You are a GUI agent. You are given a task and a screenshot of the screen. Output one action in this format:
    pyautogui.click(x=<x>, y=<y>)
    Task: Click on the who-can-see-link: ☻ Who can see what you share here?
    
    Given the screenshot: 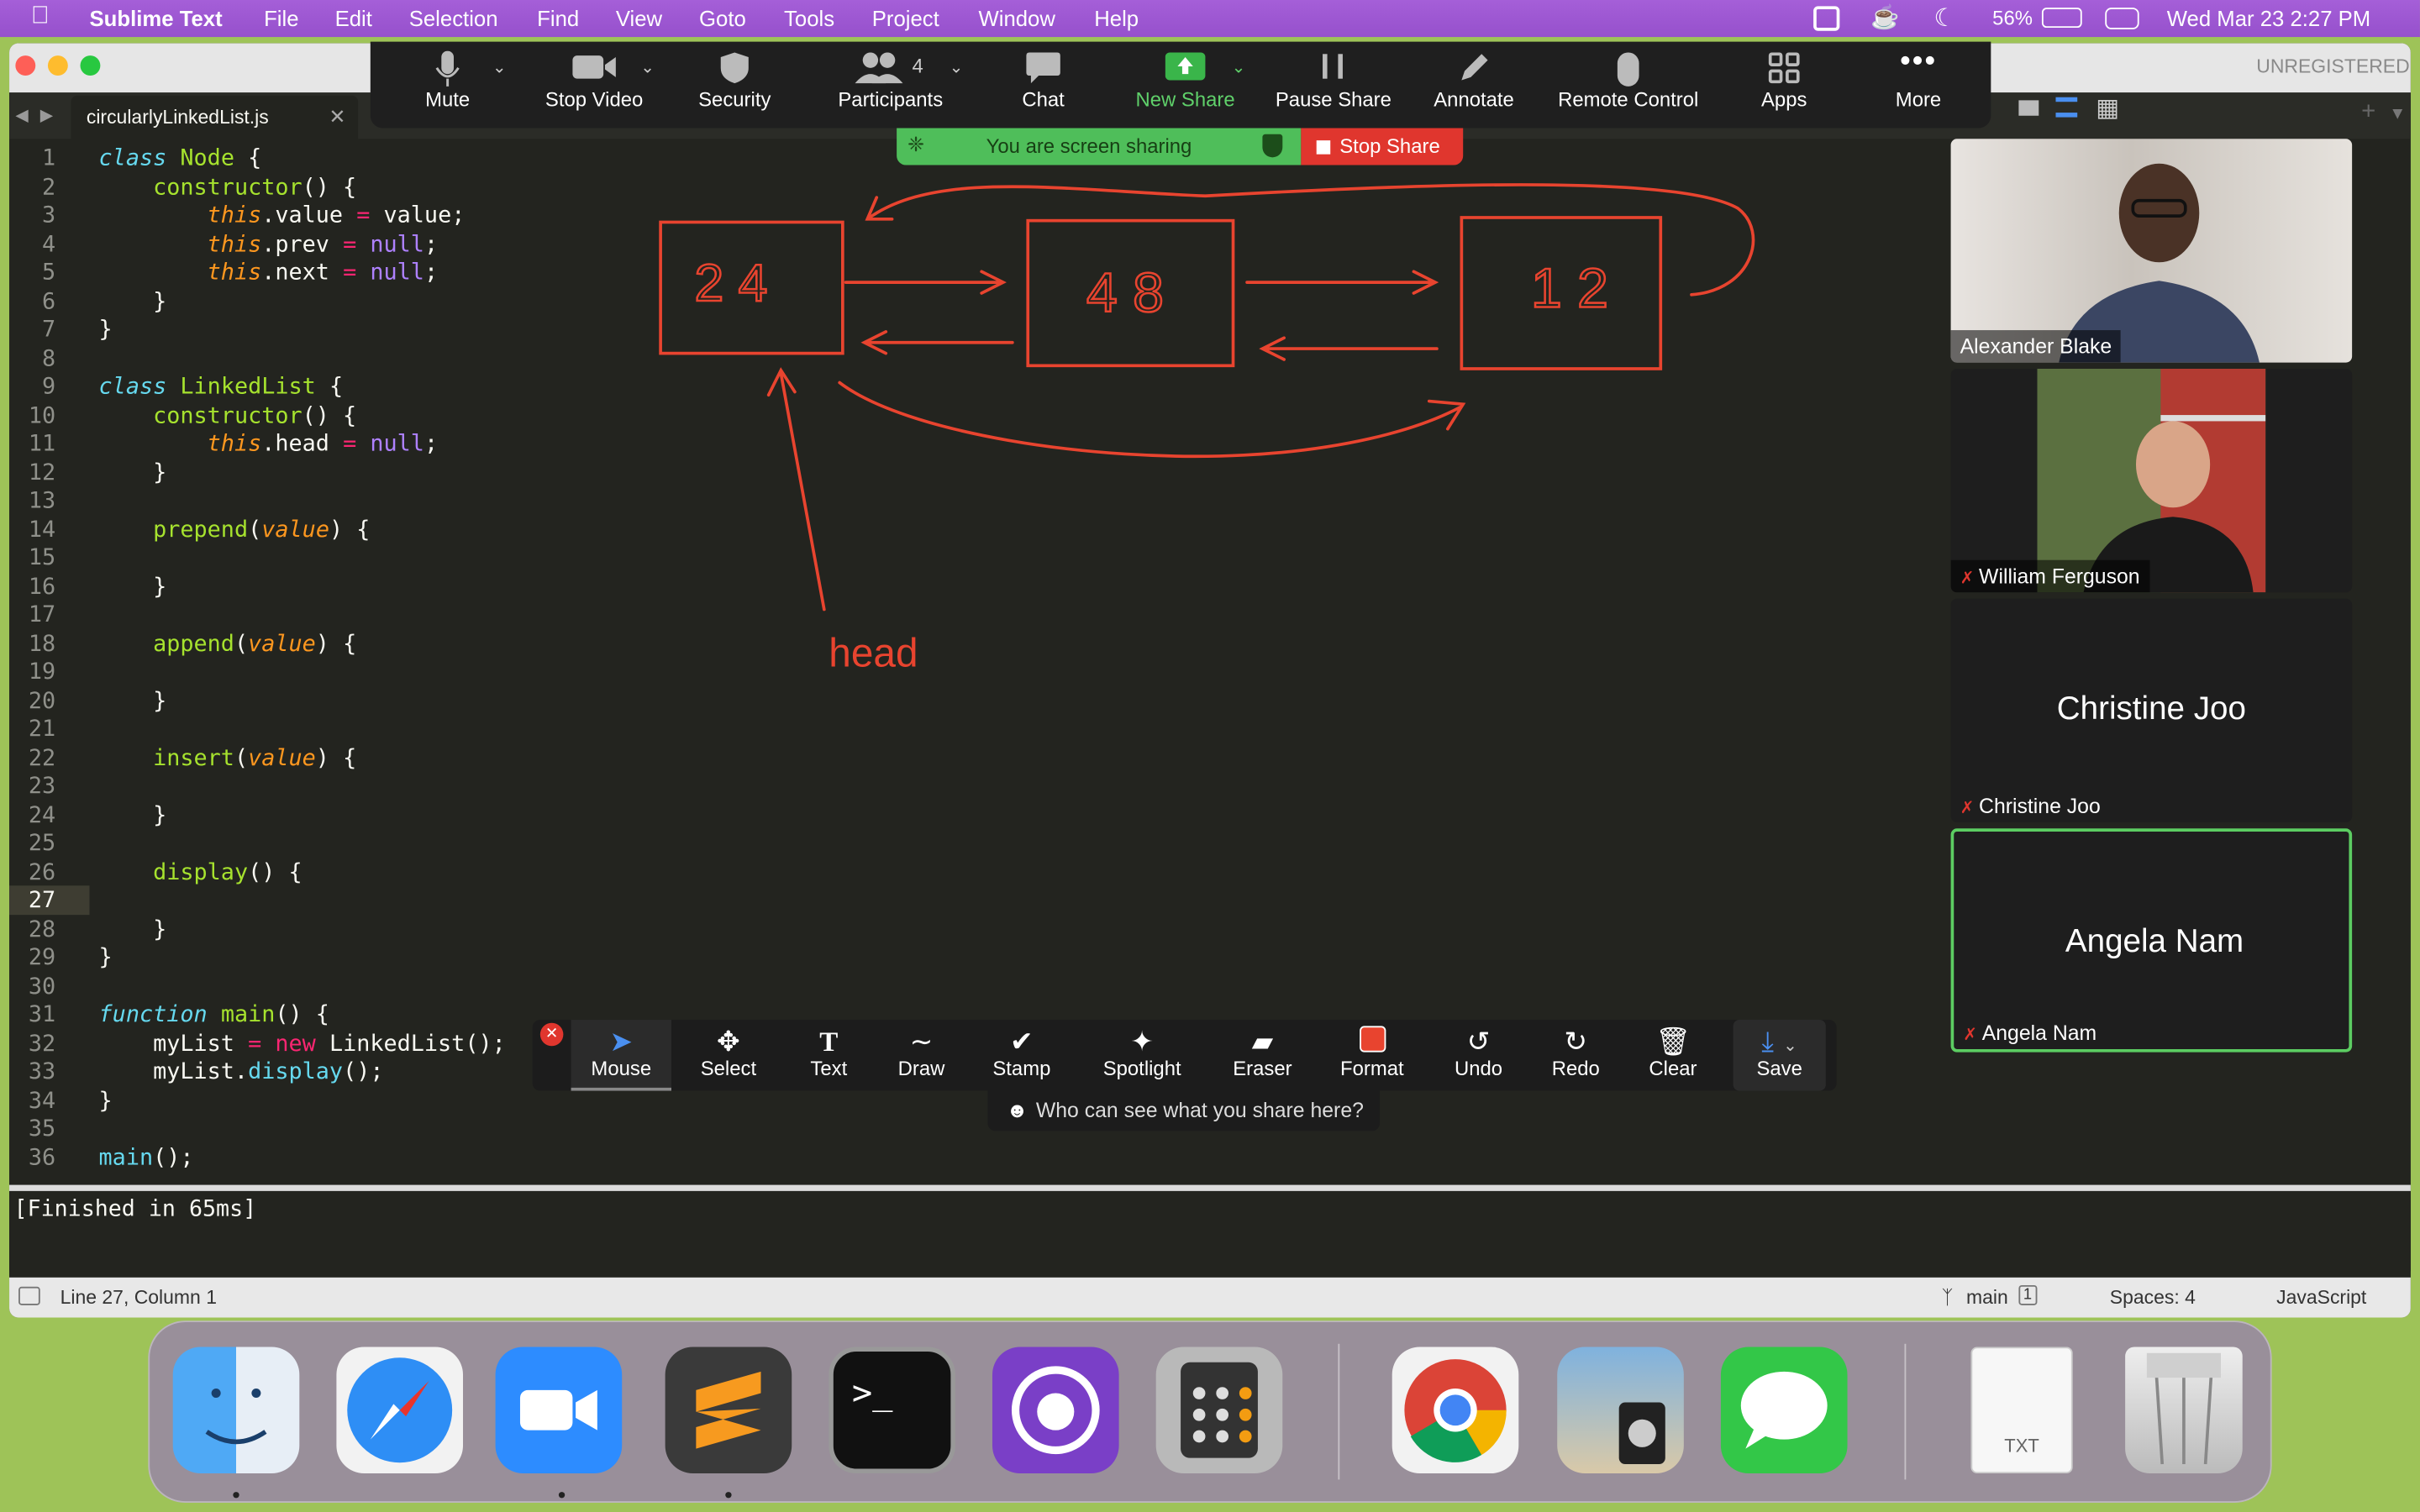 What is the action you would take?
    pyautogui.click(x=1184, y=1110)
    